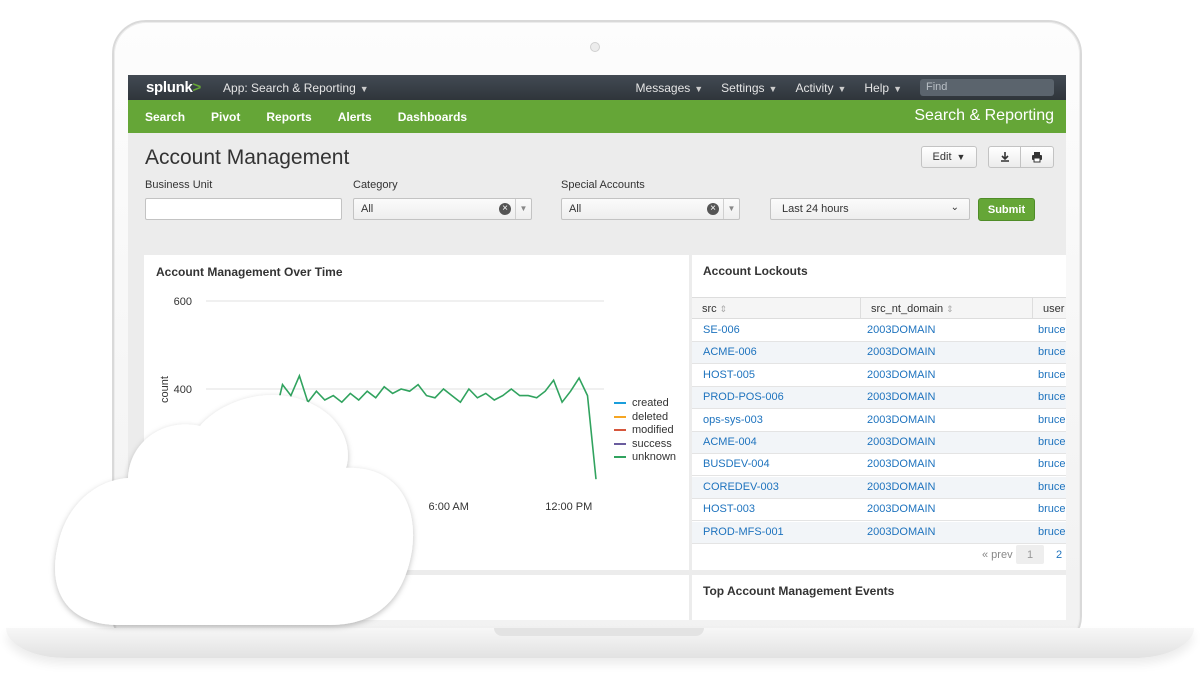 This screenshot has width=1200, height=684. I want to click on activity-menu: Activity ▼, so click(820, 88).